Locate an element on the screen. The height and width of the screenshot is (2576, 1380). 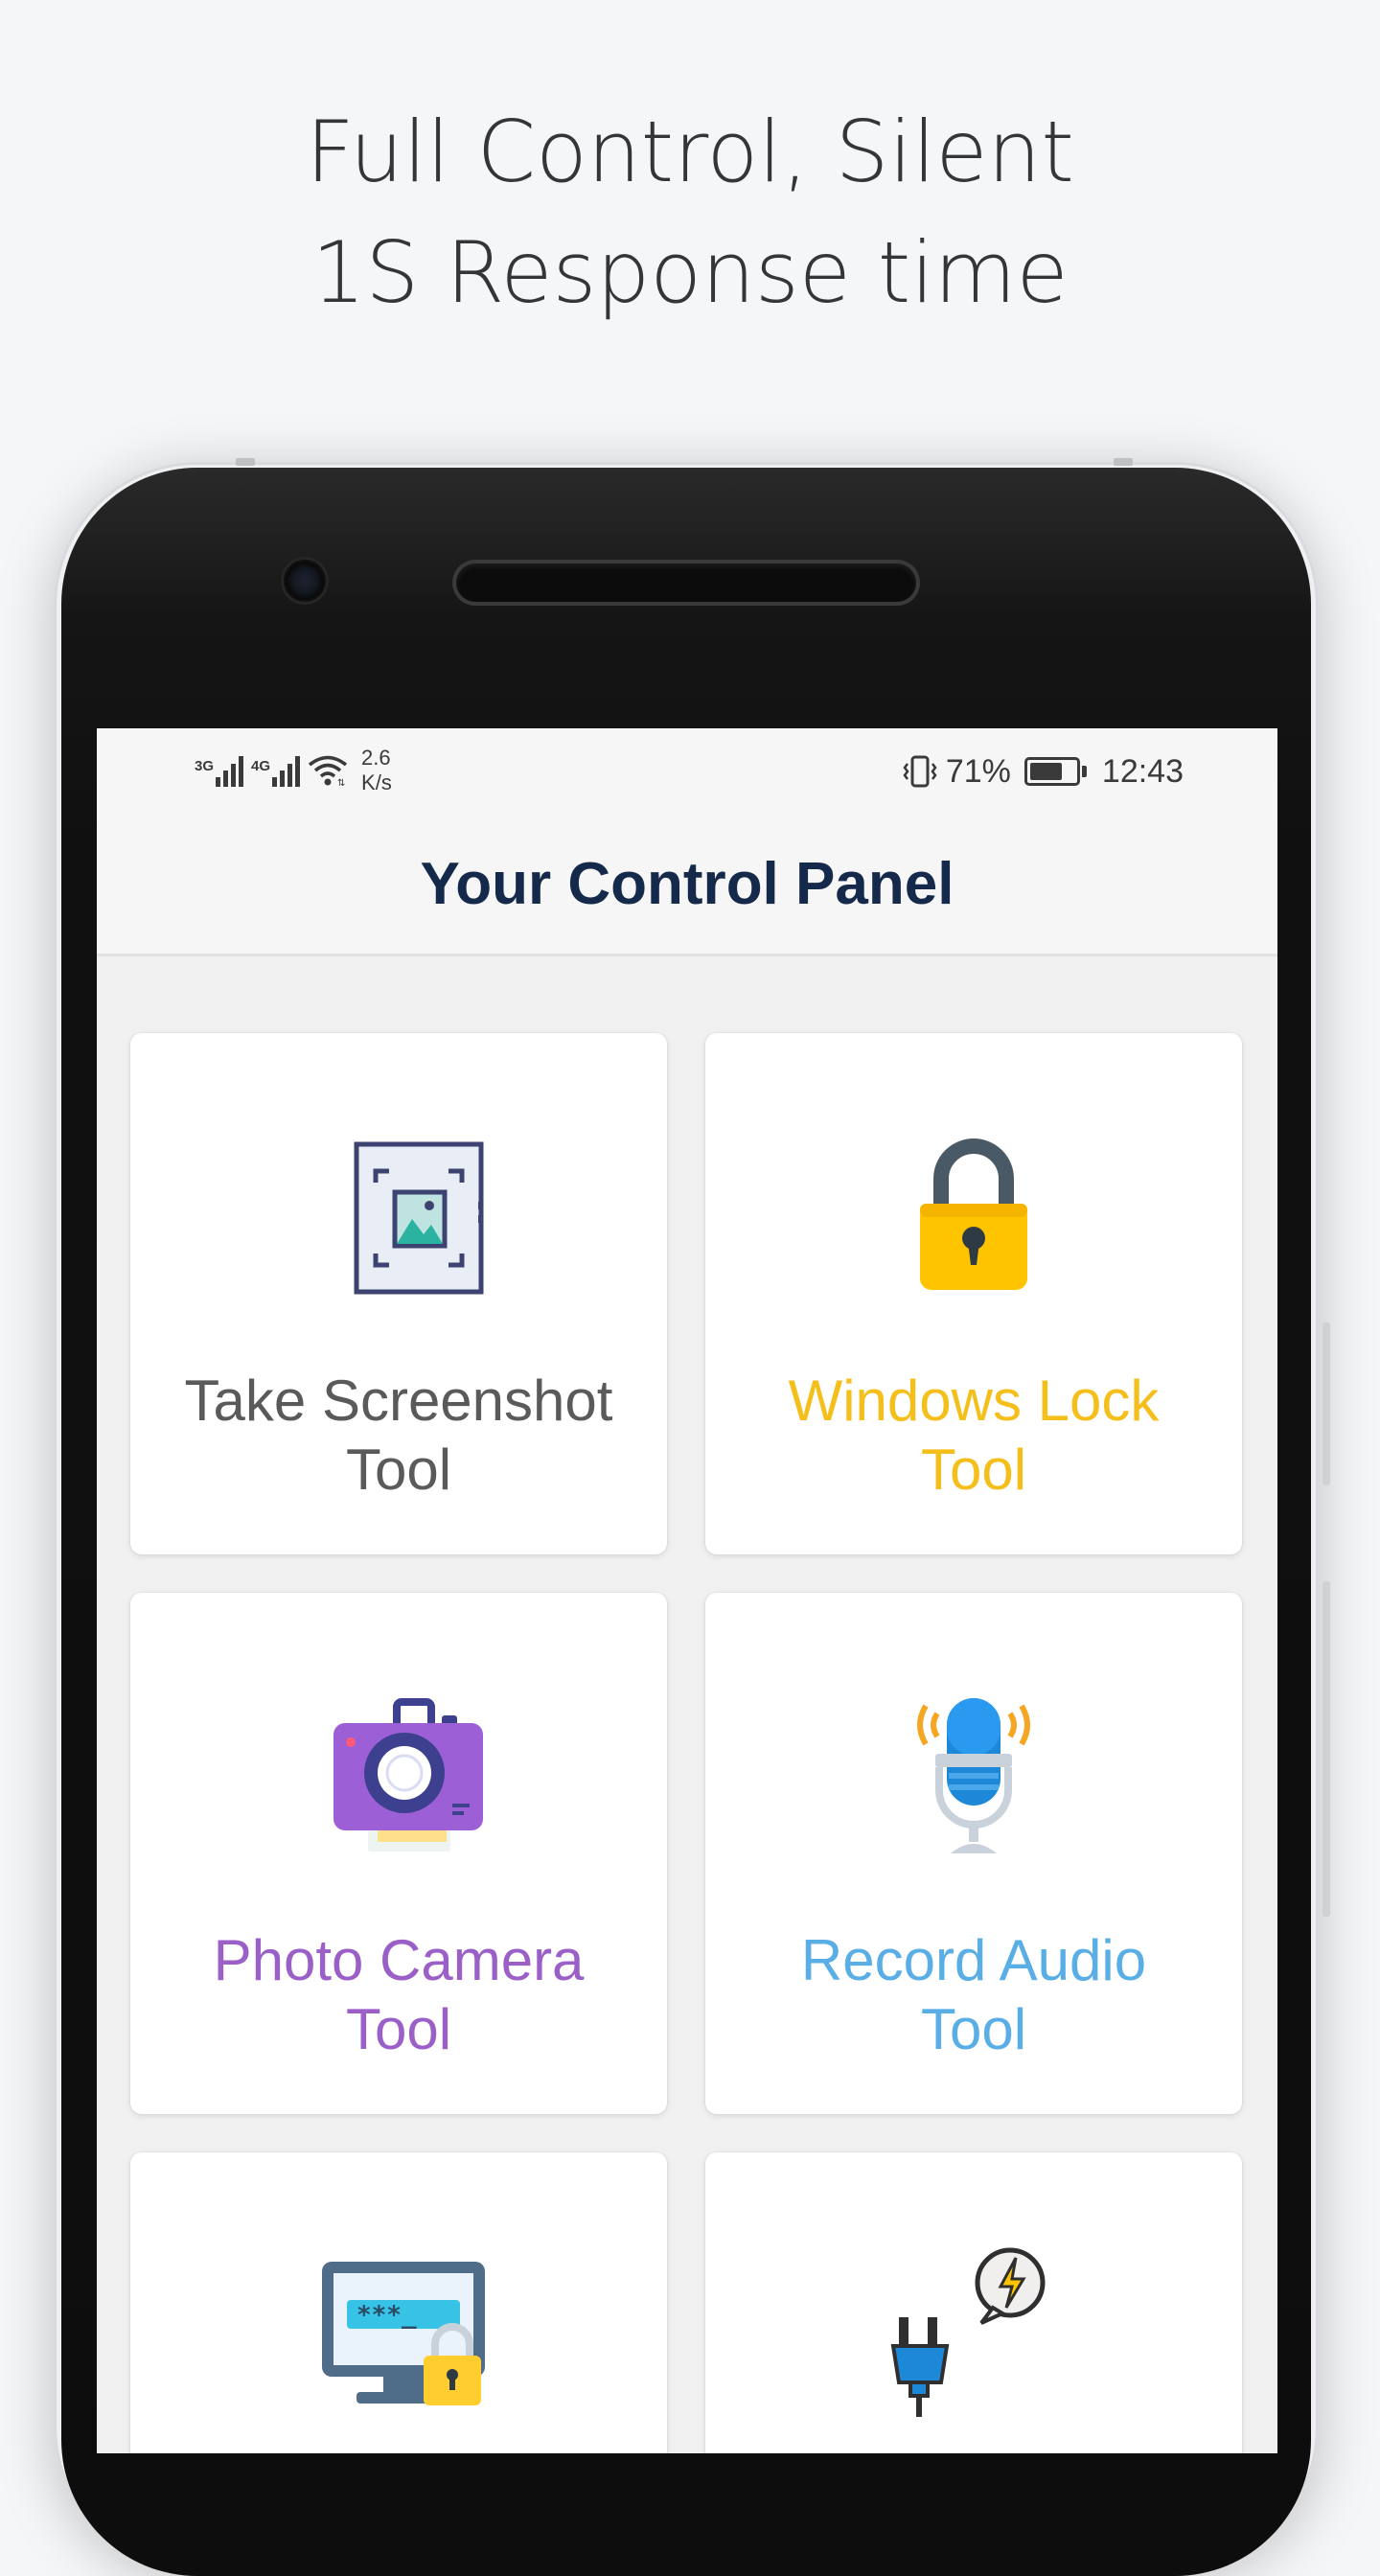
password-lock-tool-card: ***_ is located at coordinates (398, 2302).